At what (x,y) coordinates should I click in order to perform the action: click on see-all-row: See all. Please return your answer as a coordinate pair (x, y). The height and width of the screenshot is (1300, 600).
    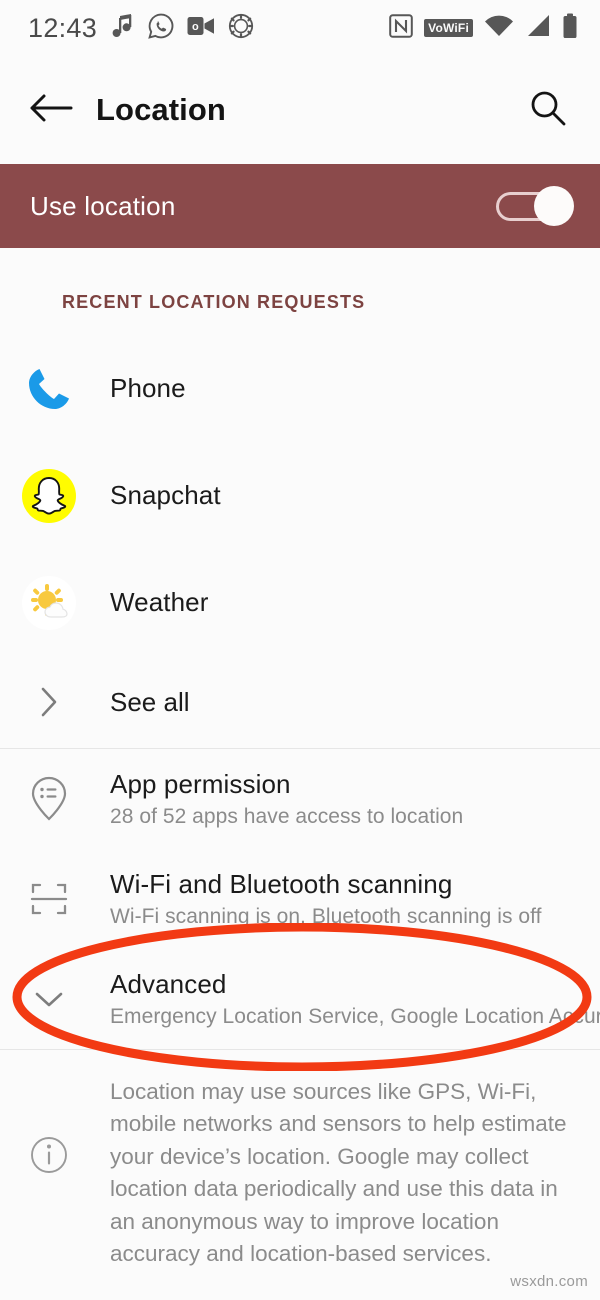
    Looking at the image, I should click on (300, 702).